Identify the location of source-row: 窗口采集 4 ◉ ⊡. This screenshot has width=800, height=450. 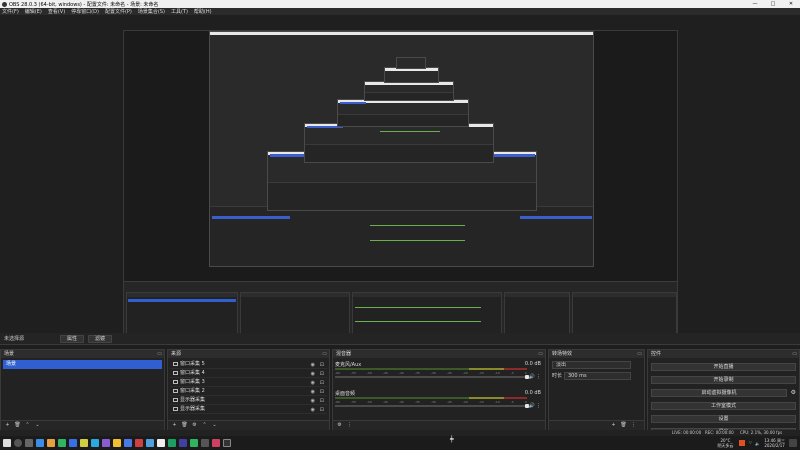
(248, 373).